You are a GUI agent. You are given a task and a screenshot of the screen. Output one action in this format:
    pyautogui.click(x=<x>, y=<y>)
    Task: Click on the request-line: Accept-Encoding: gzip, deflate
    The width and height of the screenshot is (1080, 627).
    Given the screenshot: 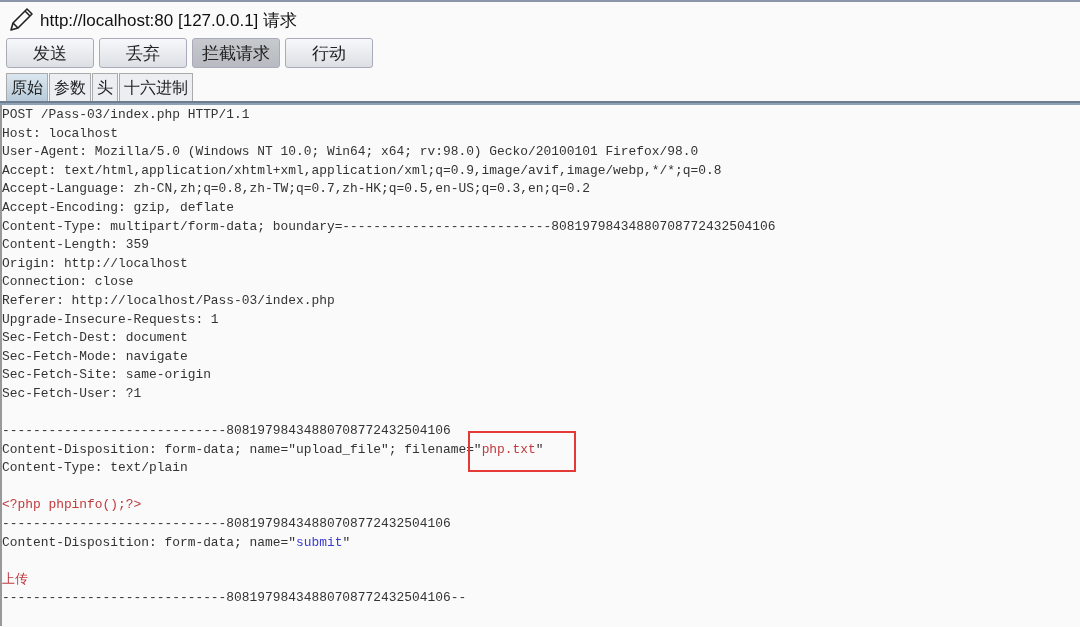 What is the action you would take?
    pyautogui.click(x=119, y=207)
    